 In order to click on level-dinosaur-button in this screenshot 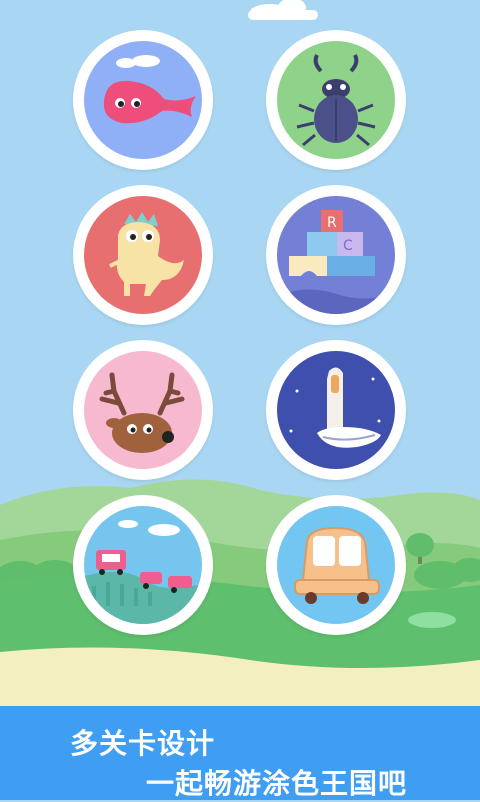, I will do `click(143, 255)`.